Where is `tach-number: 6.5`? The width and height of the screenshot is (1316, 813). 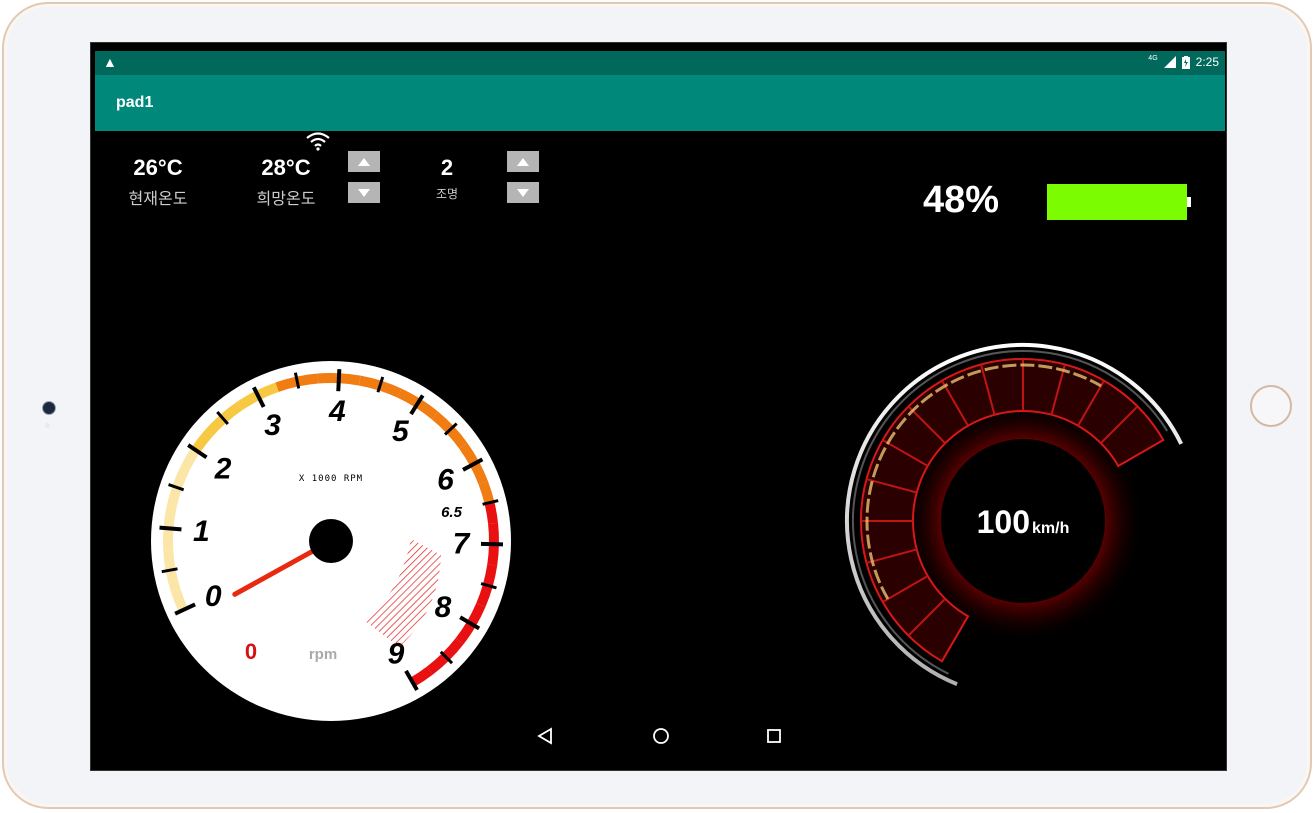
tach-number: 6.5 is located at coordinates (452, 512).